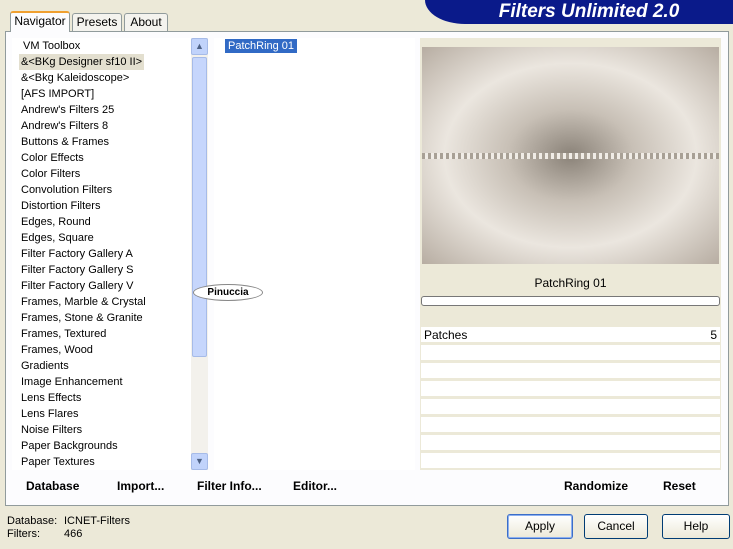 The width and height of the screenshot is (733, 549). What do you see at coordinates (199, 207) in the screenshot?
I see `scroll-thumb` at bounding box center [199, 207].